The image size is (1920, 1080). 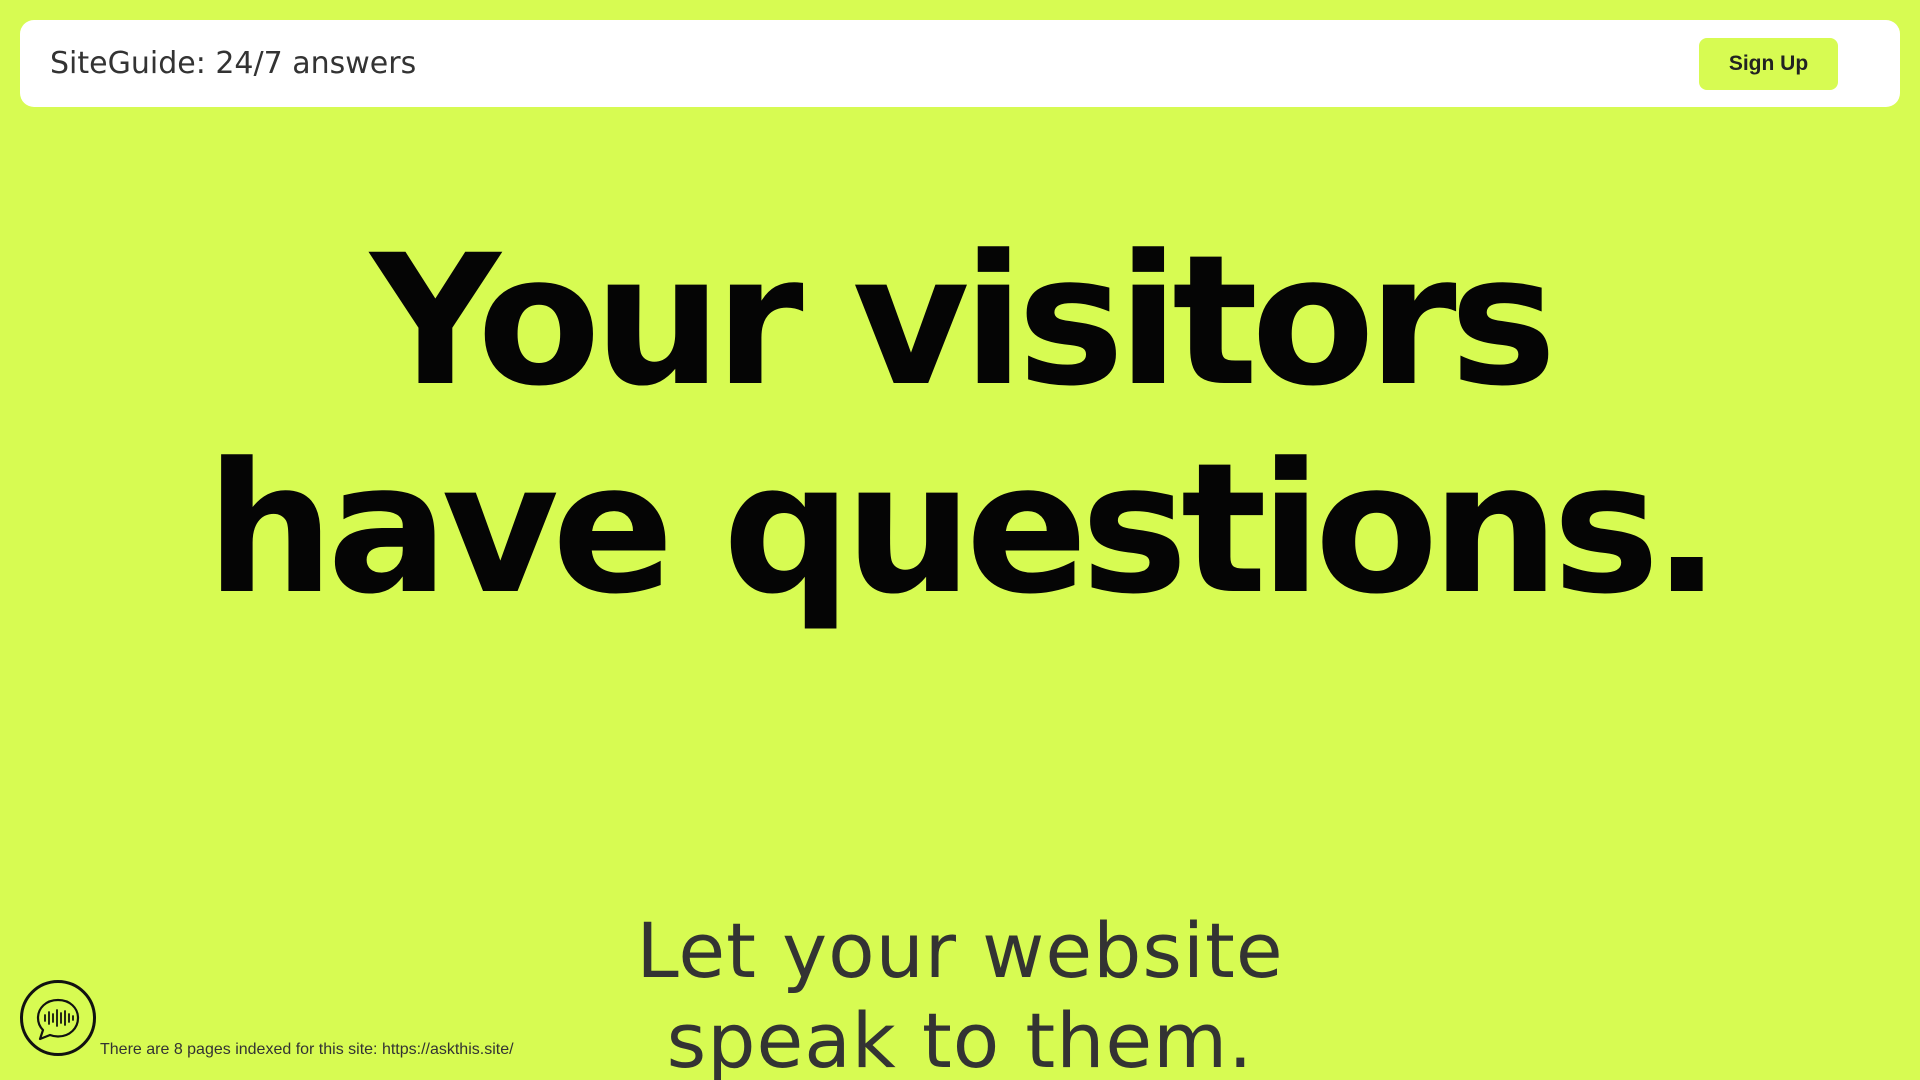 What do you see at coordinates (1768, 63) in the screenshot?
I see `sign-up-button: Sign Up` at bounding box center [1768, 63].